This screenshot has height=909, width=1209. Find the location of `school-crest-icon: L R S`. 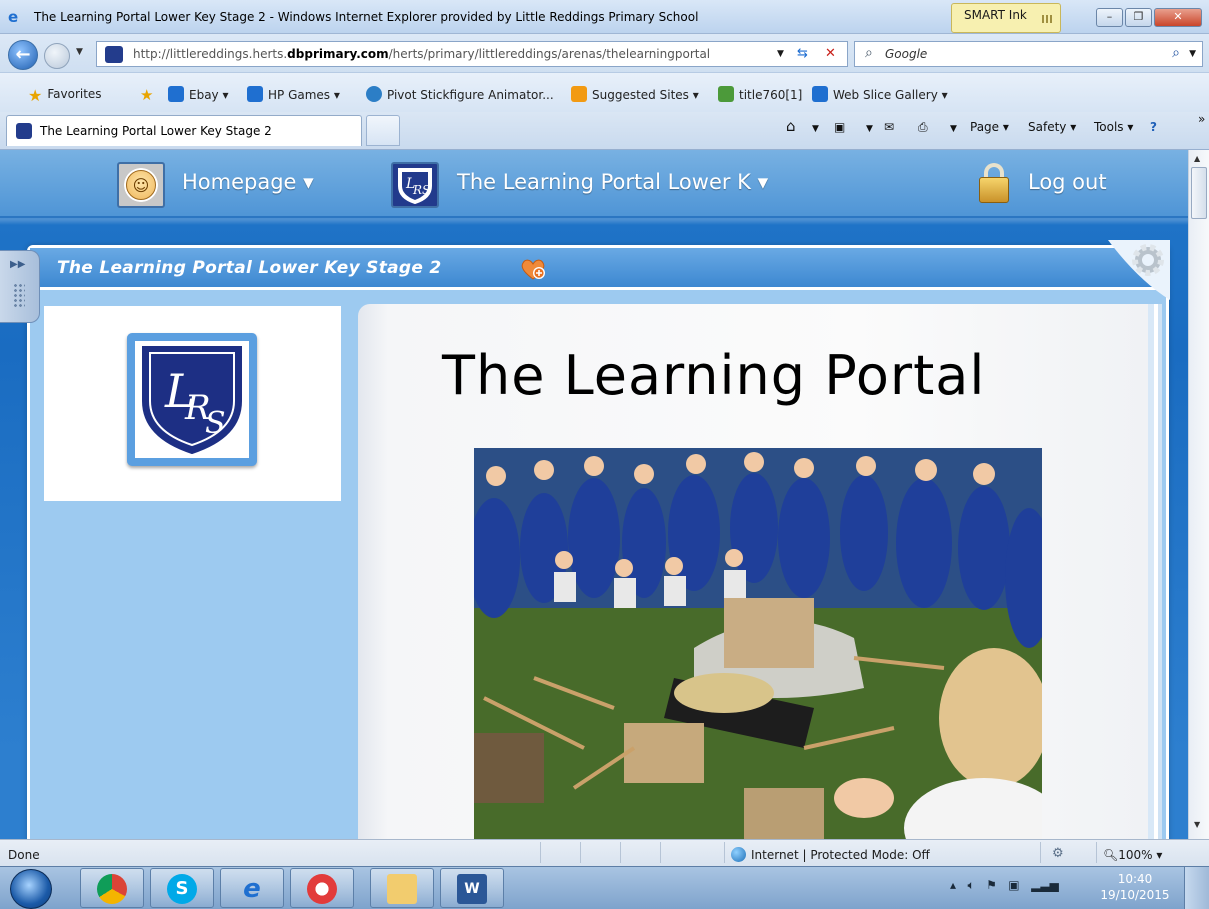

school-crest-icon: L R S is located at coordinates (192, 399).